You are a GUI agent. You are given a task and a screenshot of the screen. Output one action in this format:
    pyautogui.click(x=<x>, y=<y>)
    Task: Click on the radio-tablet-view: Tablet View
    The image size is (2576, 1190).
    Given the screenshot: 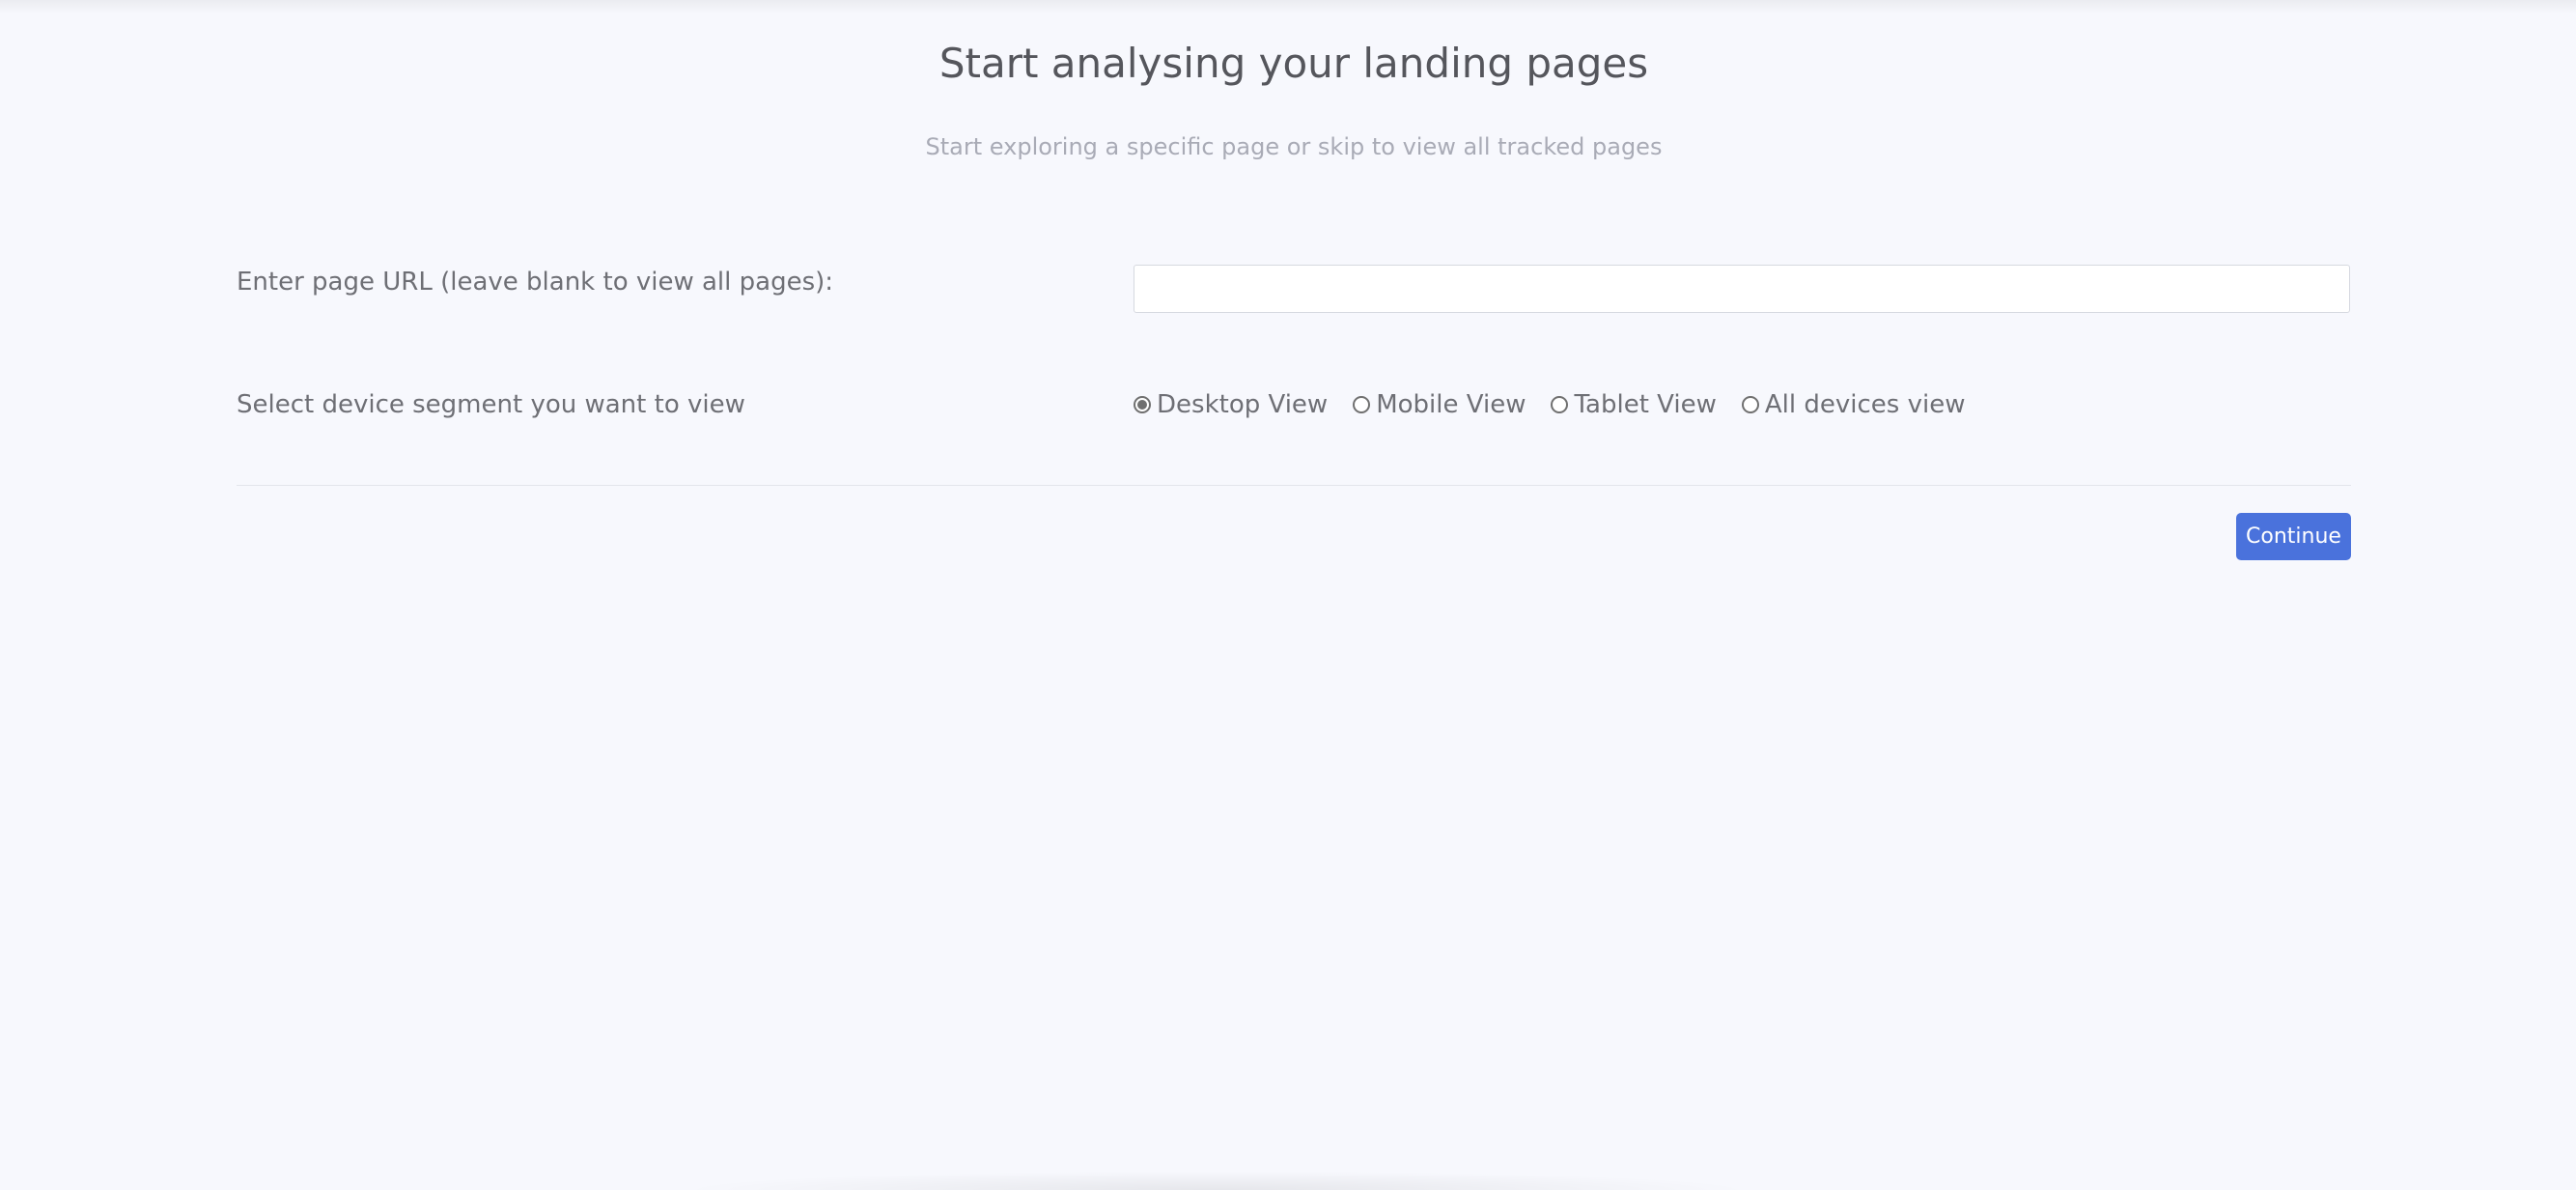 What is the action you would take?
    pyautogui.click(x=1634, y=405)
    